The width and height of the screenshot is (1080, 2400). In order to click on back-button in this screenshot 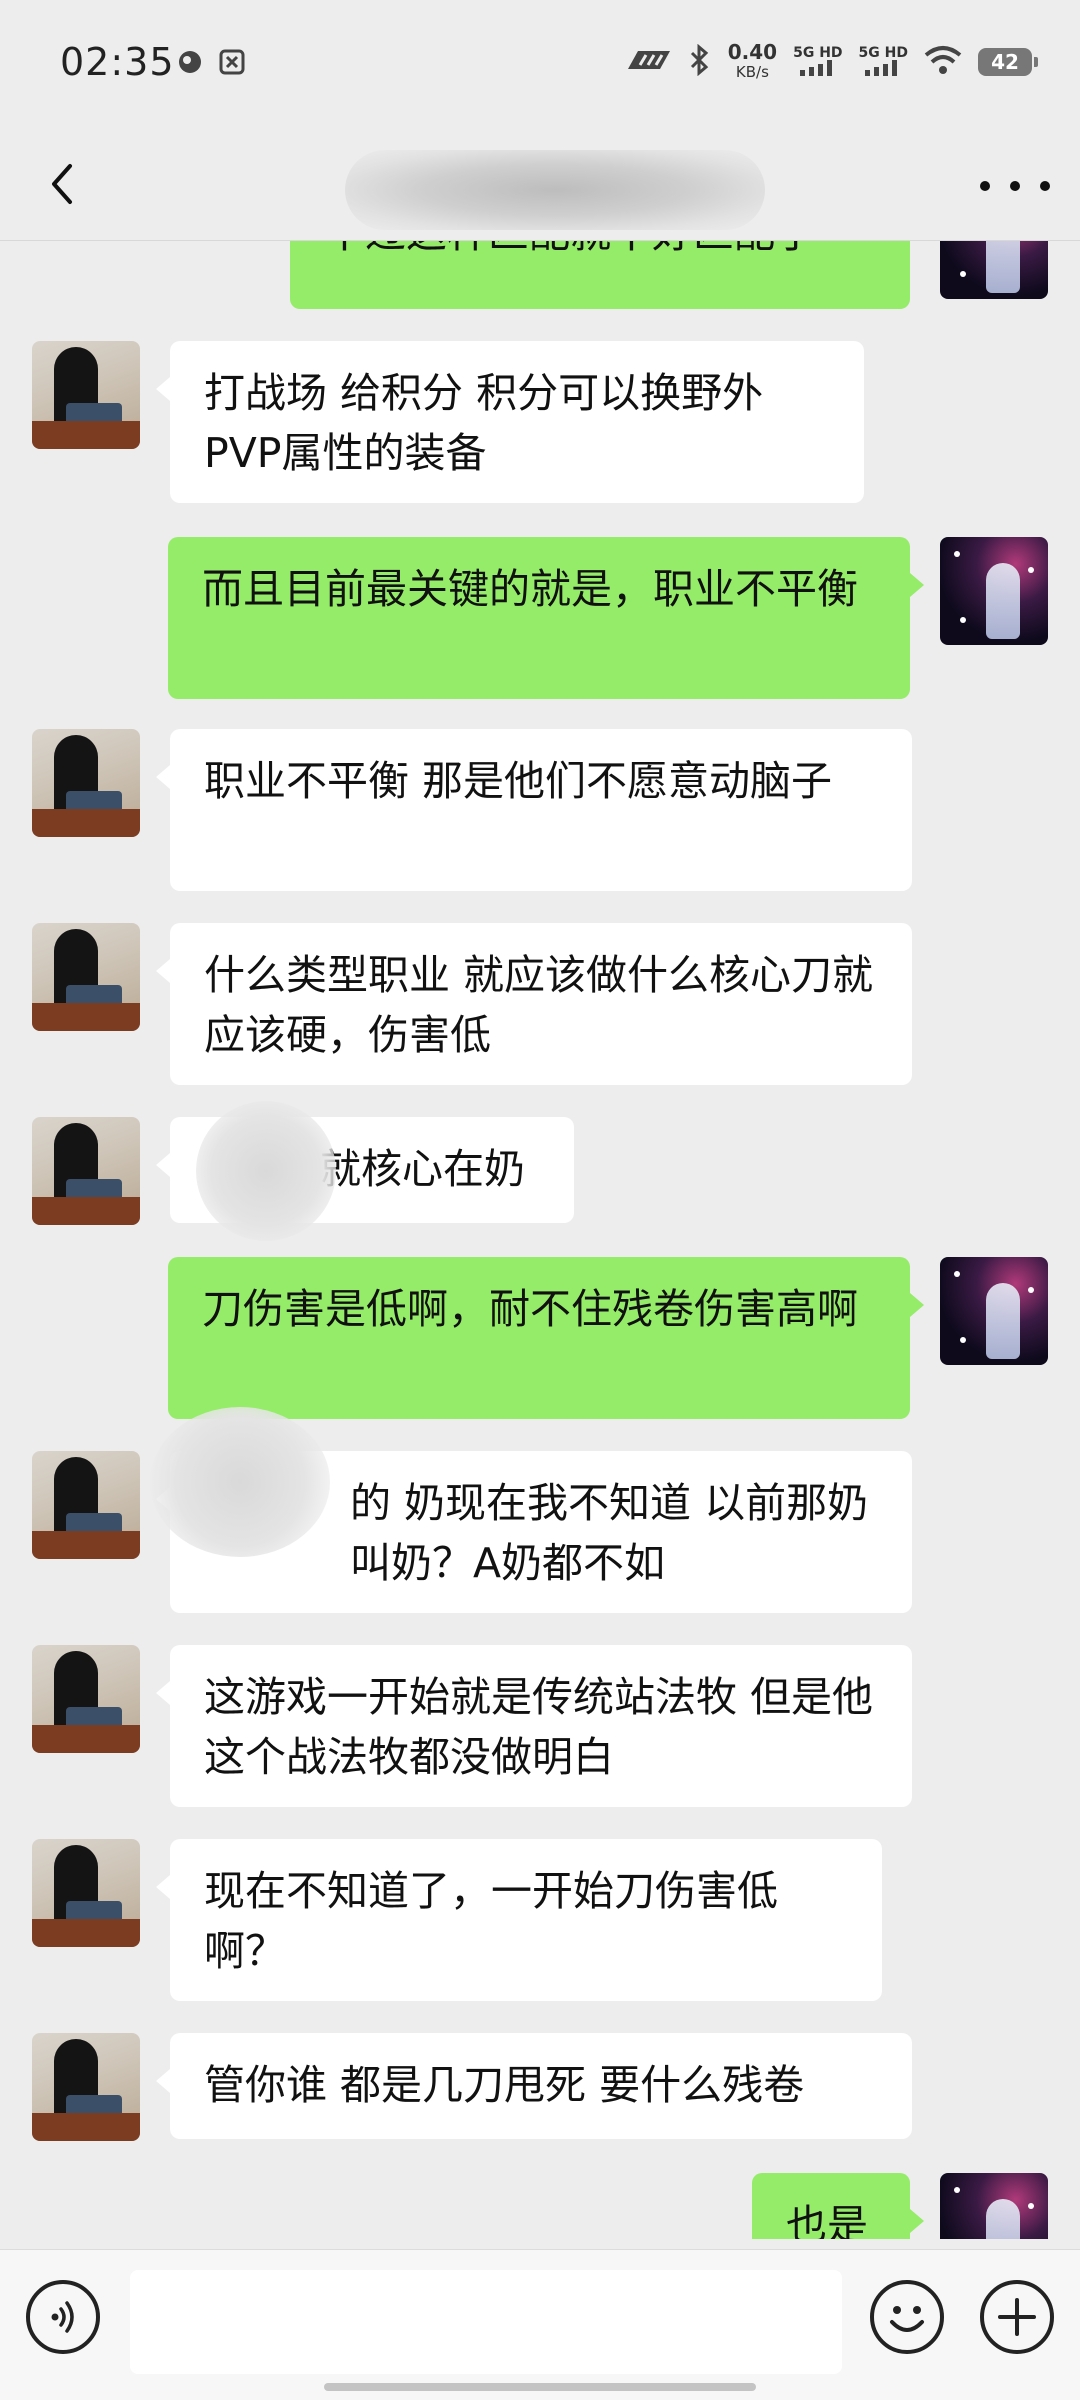, I will do `click(66, 184)`.